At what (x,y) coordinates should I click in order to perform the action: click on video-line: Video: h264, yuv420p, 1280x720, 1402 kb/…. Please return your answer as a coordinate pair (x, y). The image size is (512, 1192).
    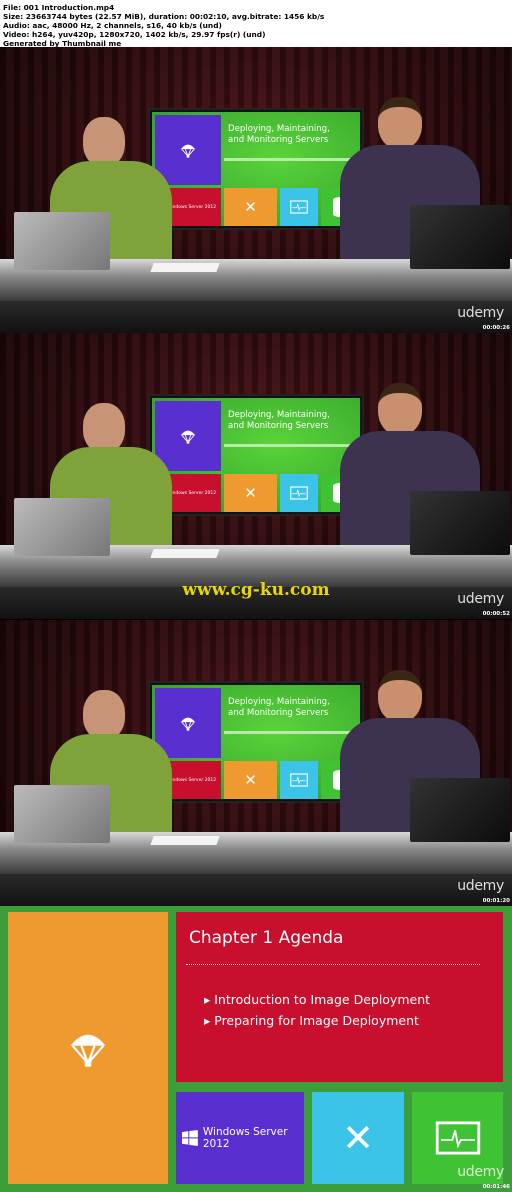
    Looking at the image, I should click on (134, 34).